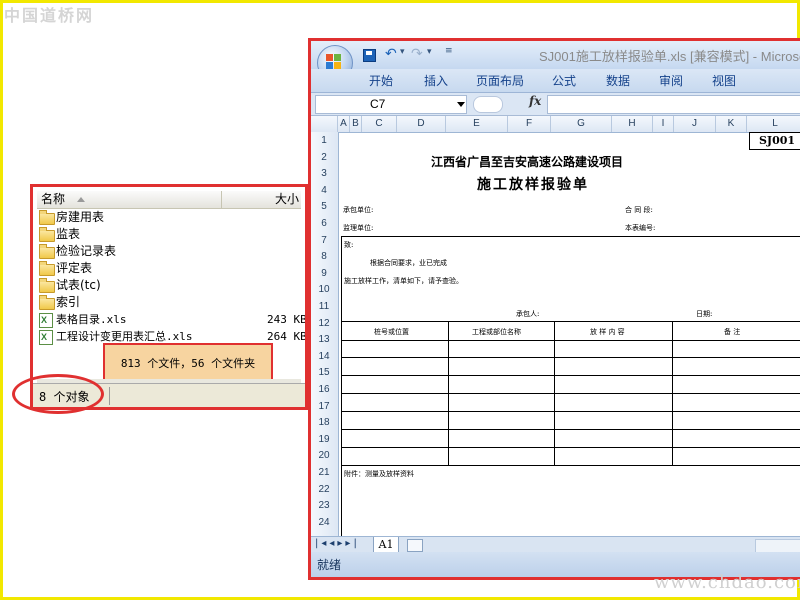 This screenshot has height=600, width=800. I want to click on redo-icon: ↷, so click(418, 54).